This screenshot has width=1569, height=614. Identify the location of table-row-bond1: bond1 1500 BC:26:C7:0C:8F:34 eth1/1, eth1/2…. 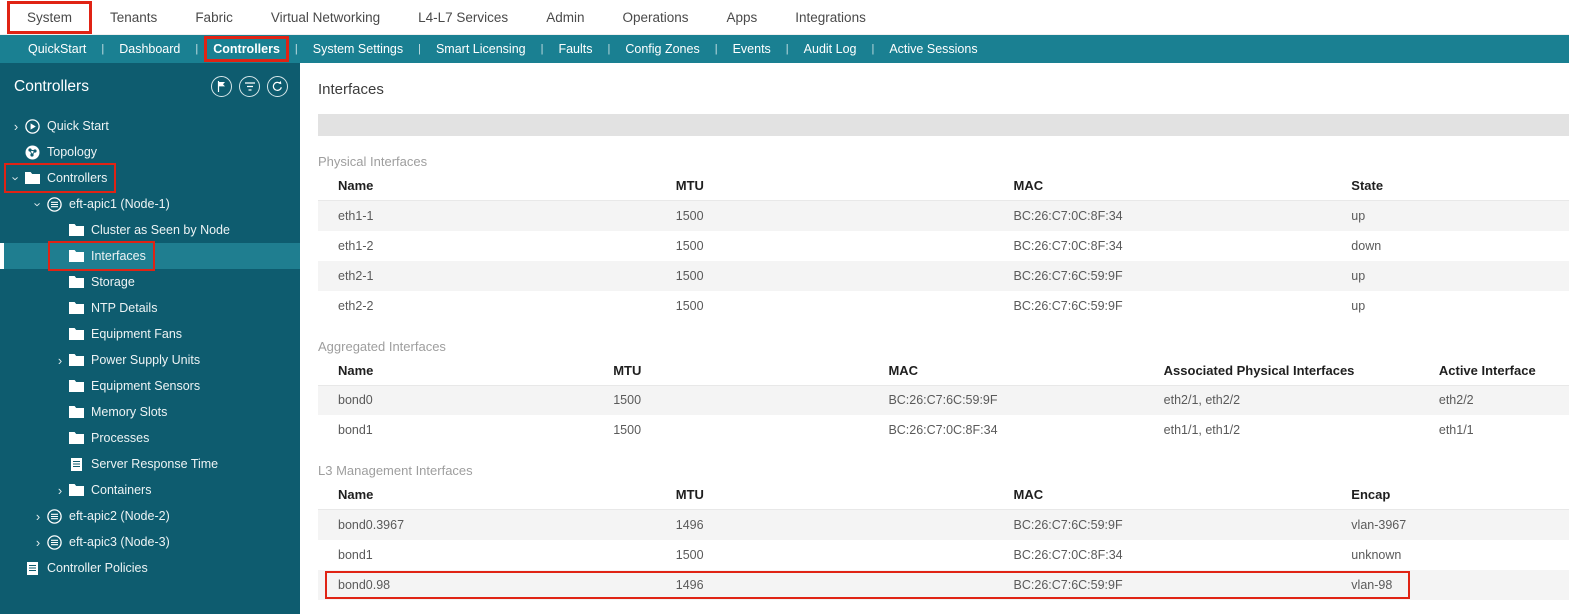
(943, 430).